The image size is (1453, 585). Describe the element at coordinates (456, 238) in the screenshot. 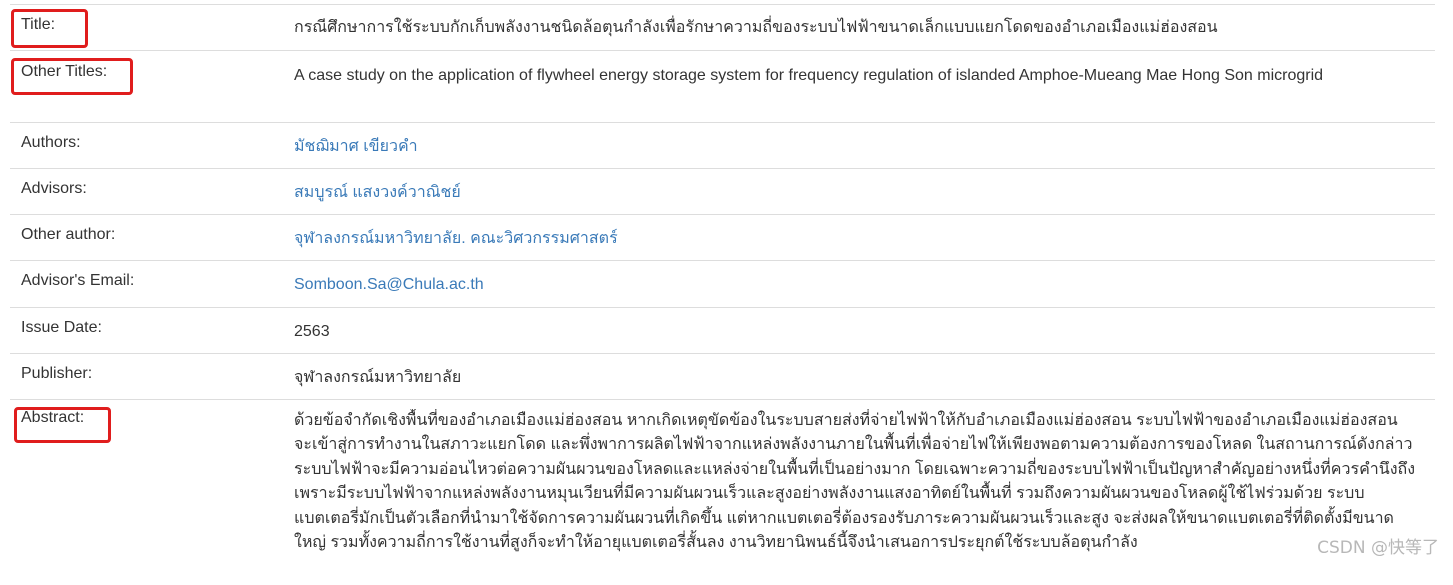

I see `other-author-link: จุฬาลงกรณ์มหาวิทยาลัย. คณะวิศวกรรมศาสตร์` at that location.